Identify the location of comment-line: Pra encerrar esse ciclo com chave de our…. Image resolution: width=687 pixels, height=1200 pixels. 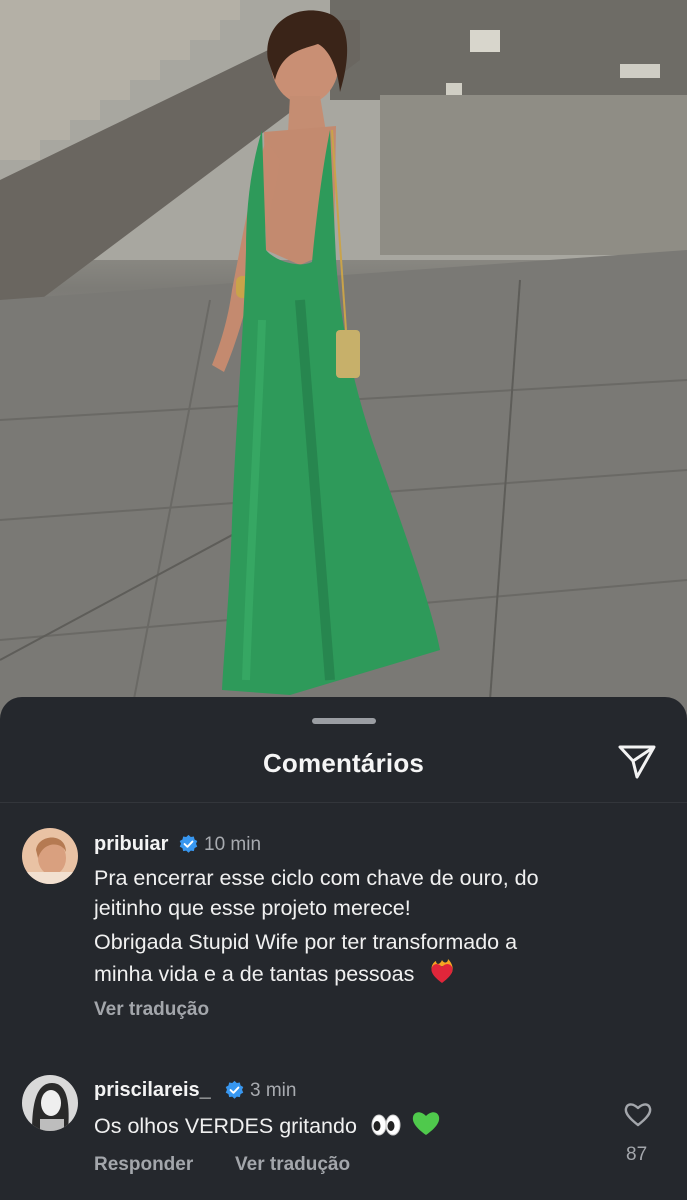
(316, 878).